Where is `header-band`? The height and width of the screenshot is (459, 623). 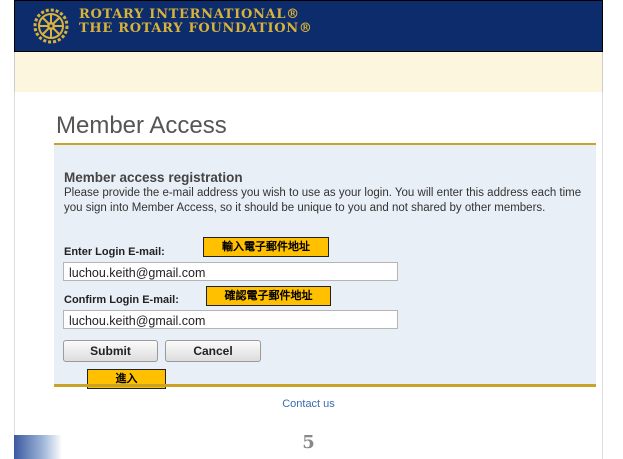
header-band is located at coordinates (308, 72).